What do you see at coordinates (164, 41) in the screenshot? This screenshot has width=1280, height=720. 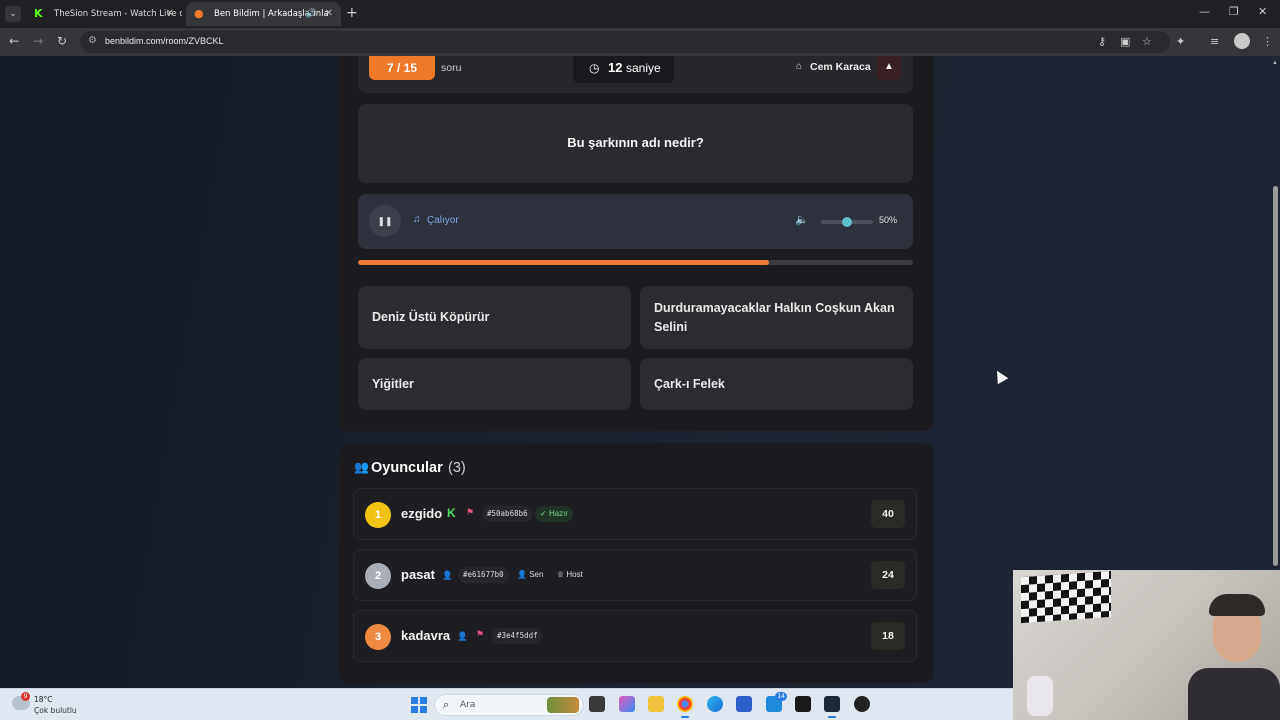 I see `url-text: benbildim.com/room/ZVBCKL` at bounding box center [164, 41].